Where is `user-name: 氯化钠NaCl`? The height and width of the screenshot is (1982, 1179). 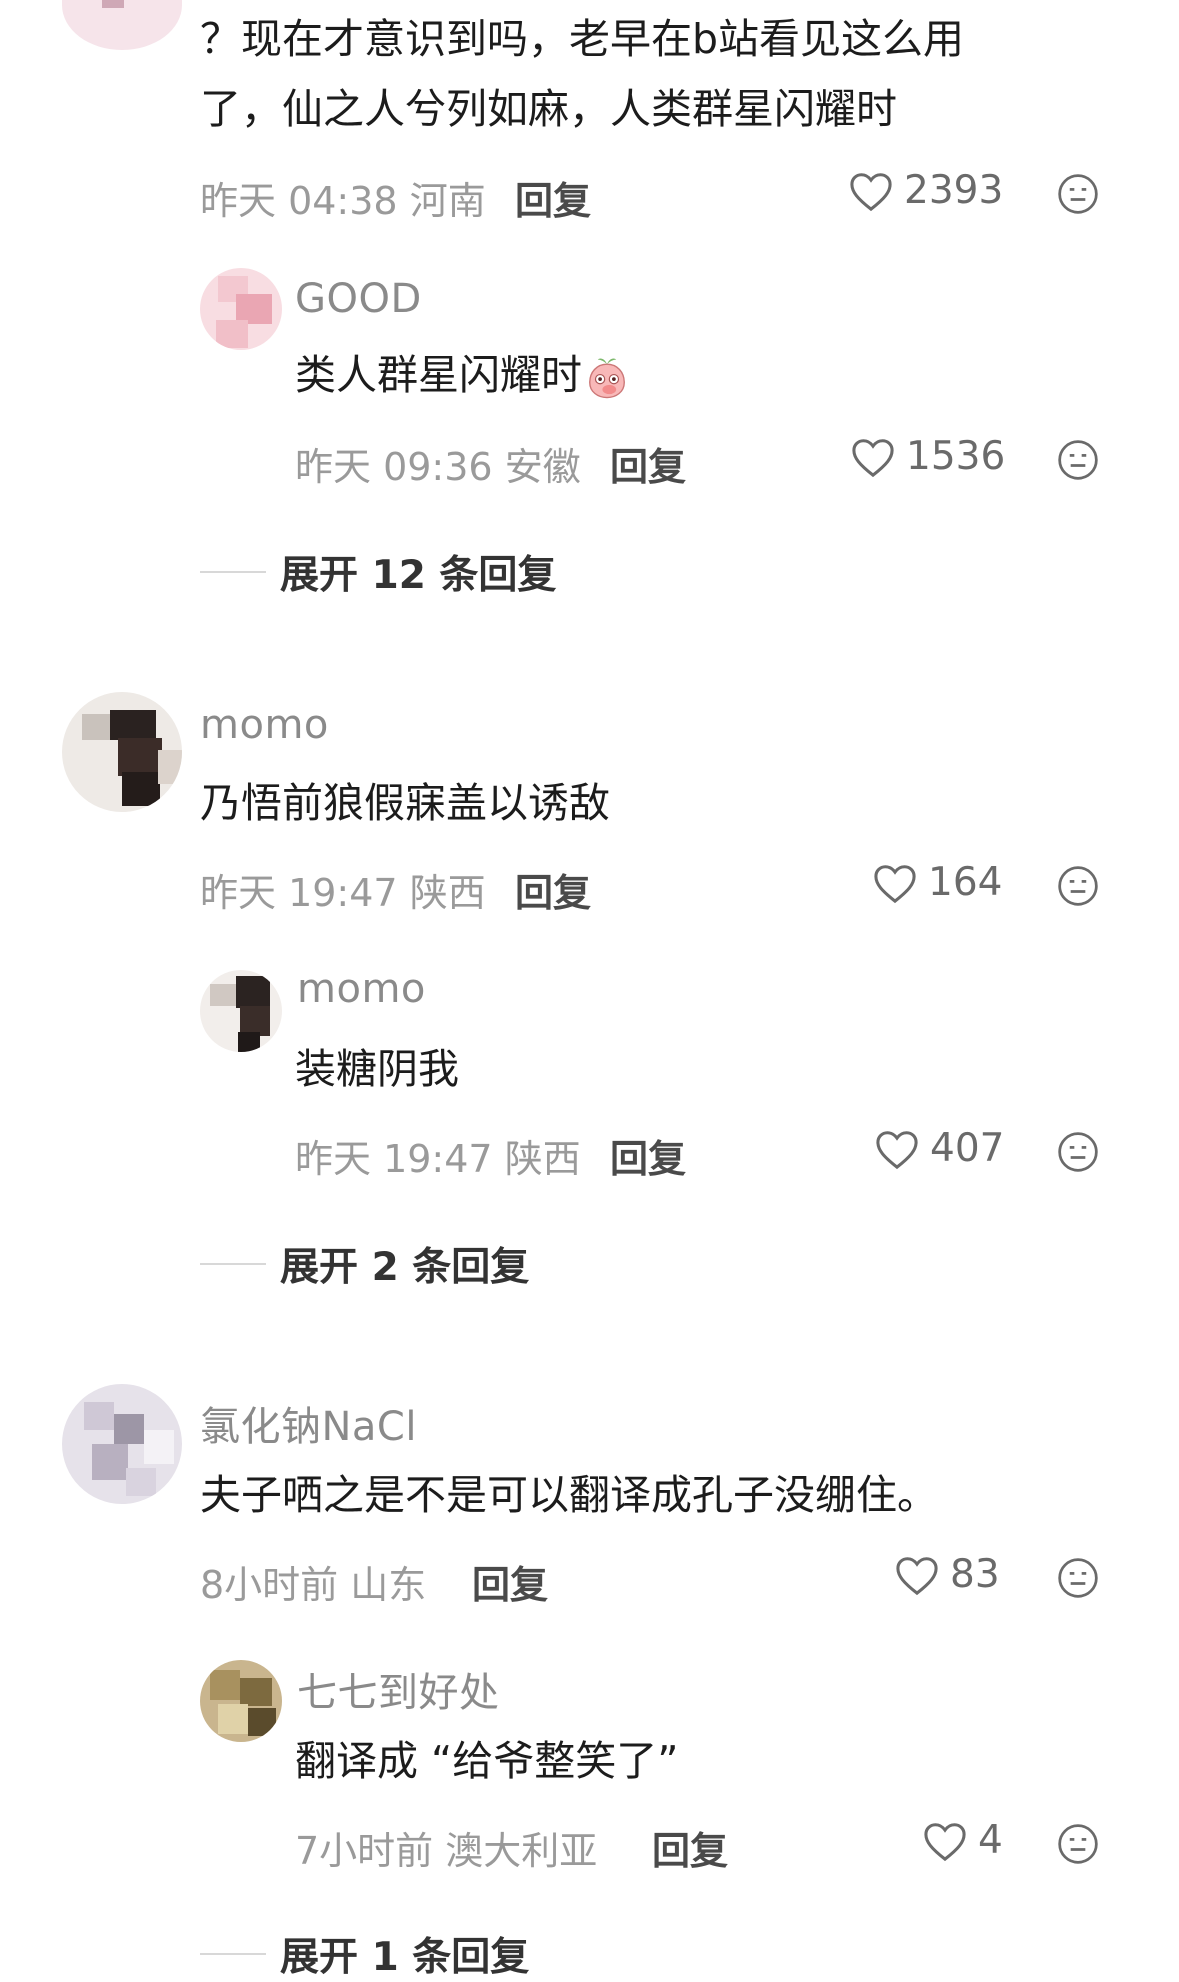
user-name: 氯化钠NaCl is located at coordinates (308, 1423).